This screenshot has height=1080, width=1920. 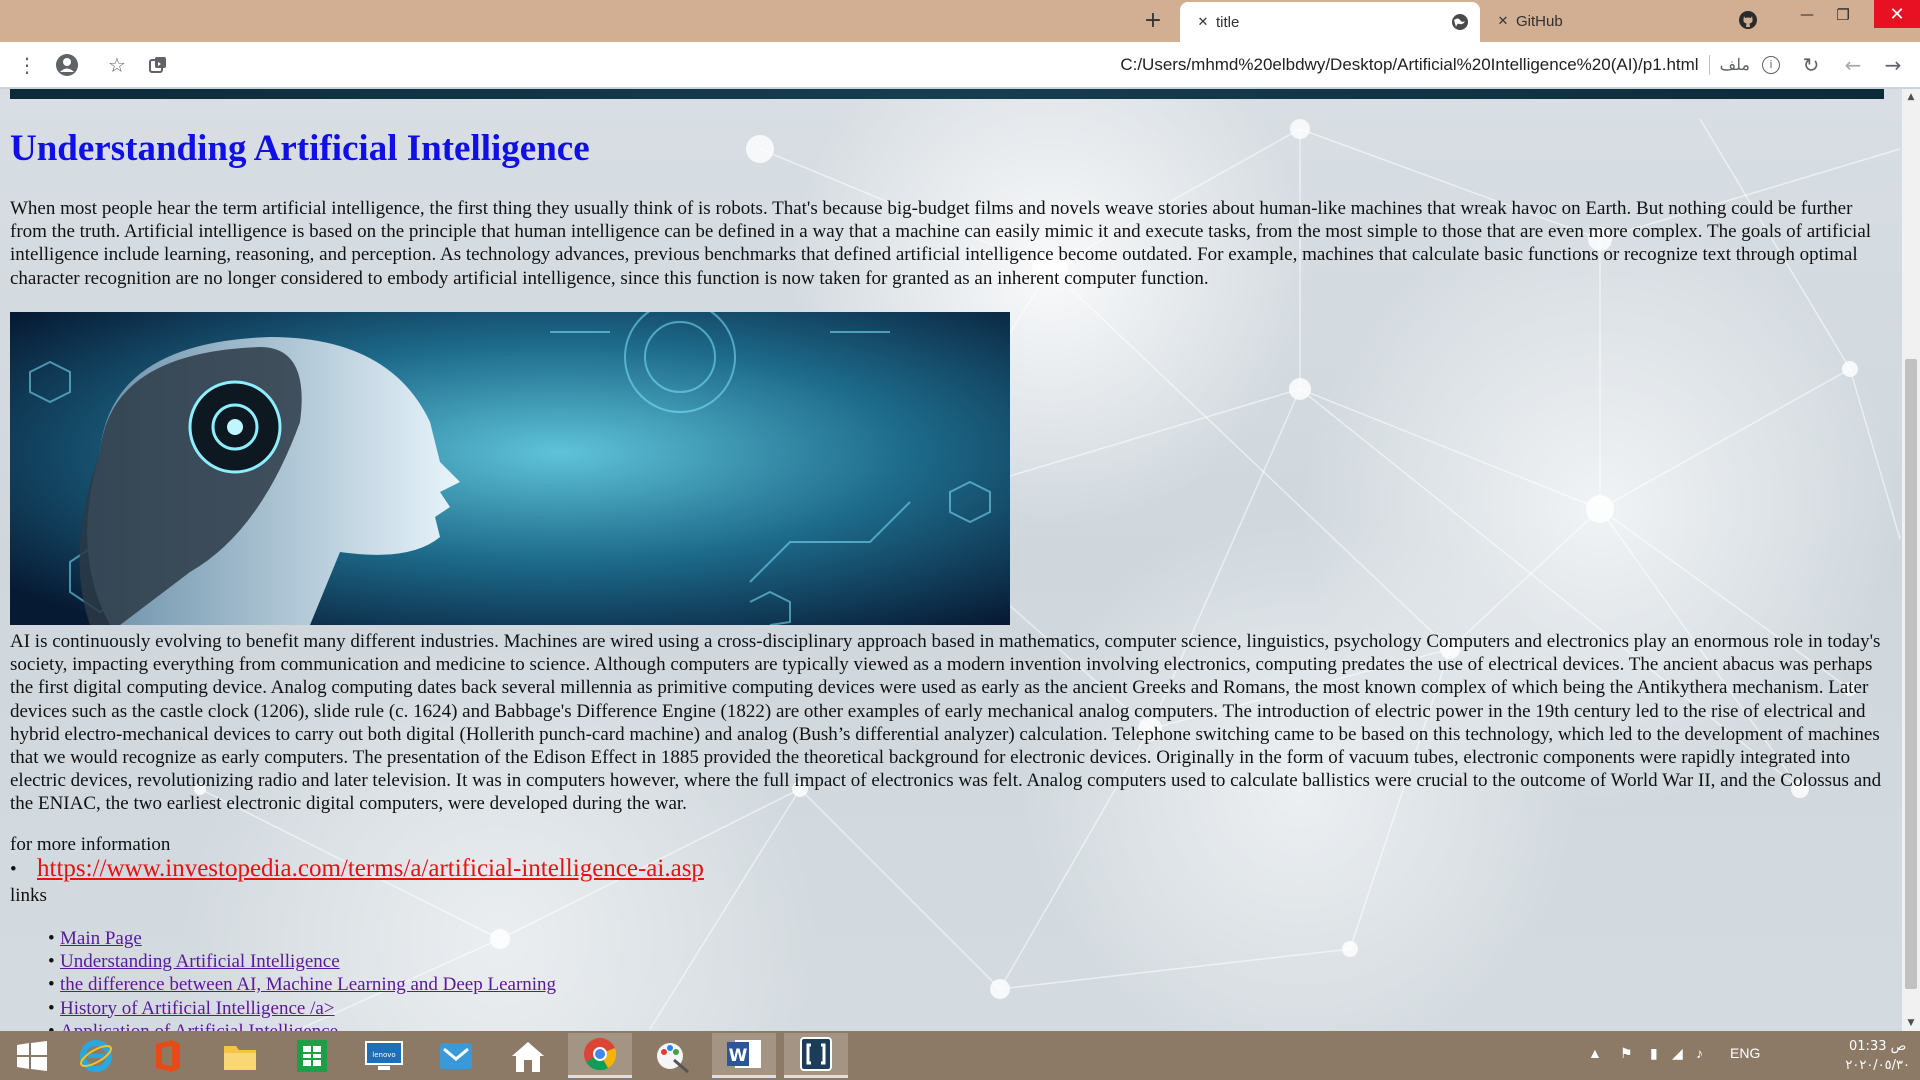 I want to click on file-explorer-icon, so click(x=240, y=1055).